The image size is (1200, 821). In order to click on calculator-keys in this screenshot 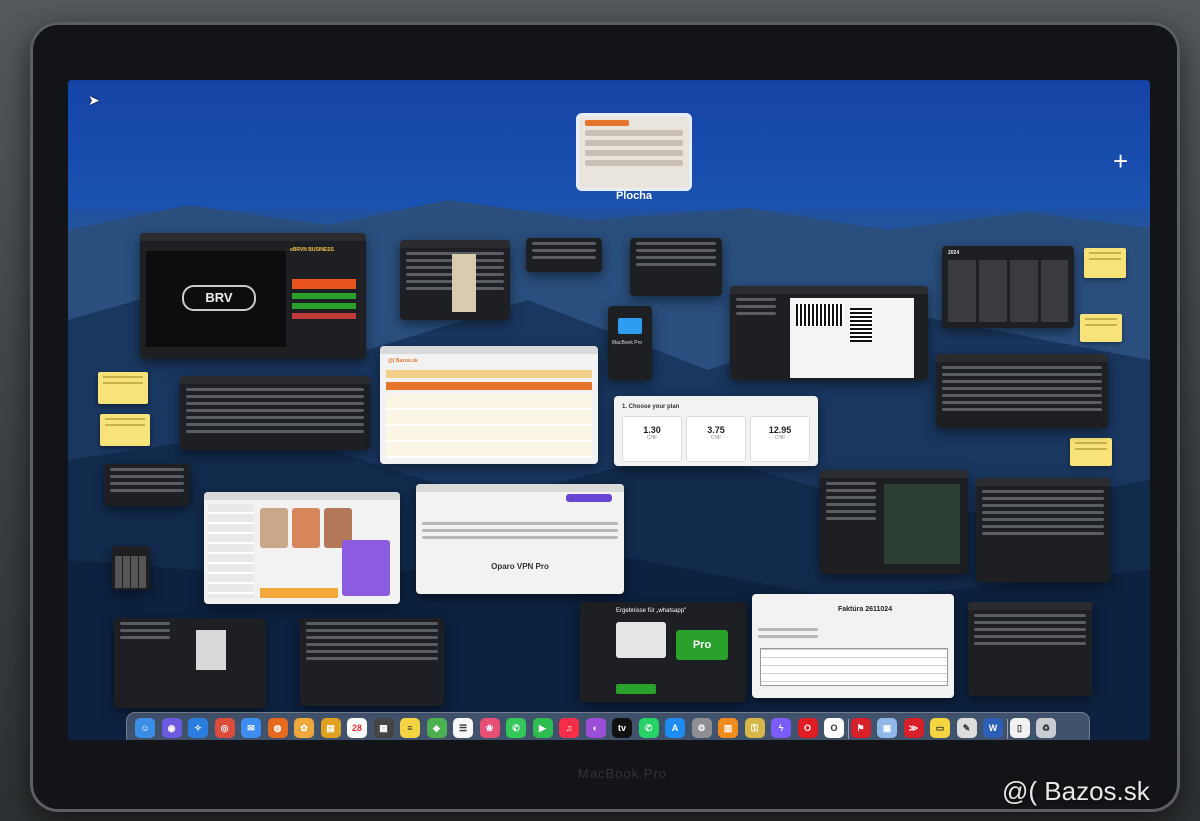, I will do `click(131, 572)`.